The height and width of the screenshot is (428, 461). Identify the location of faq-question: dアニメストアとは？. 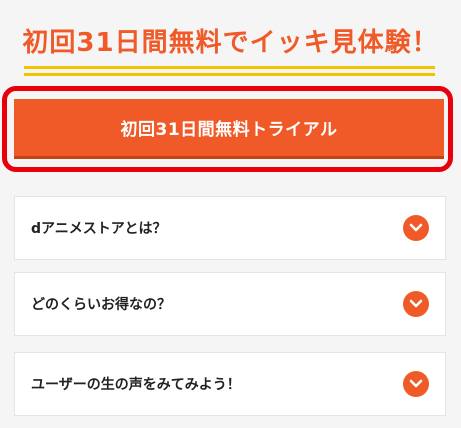
(99, 229).